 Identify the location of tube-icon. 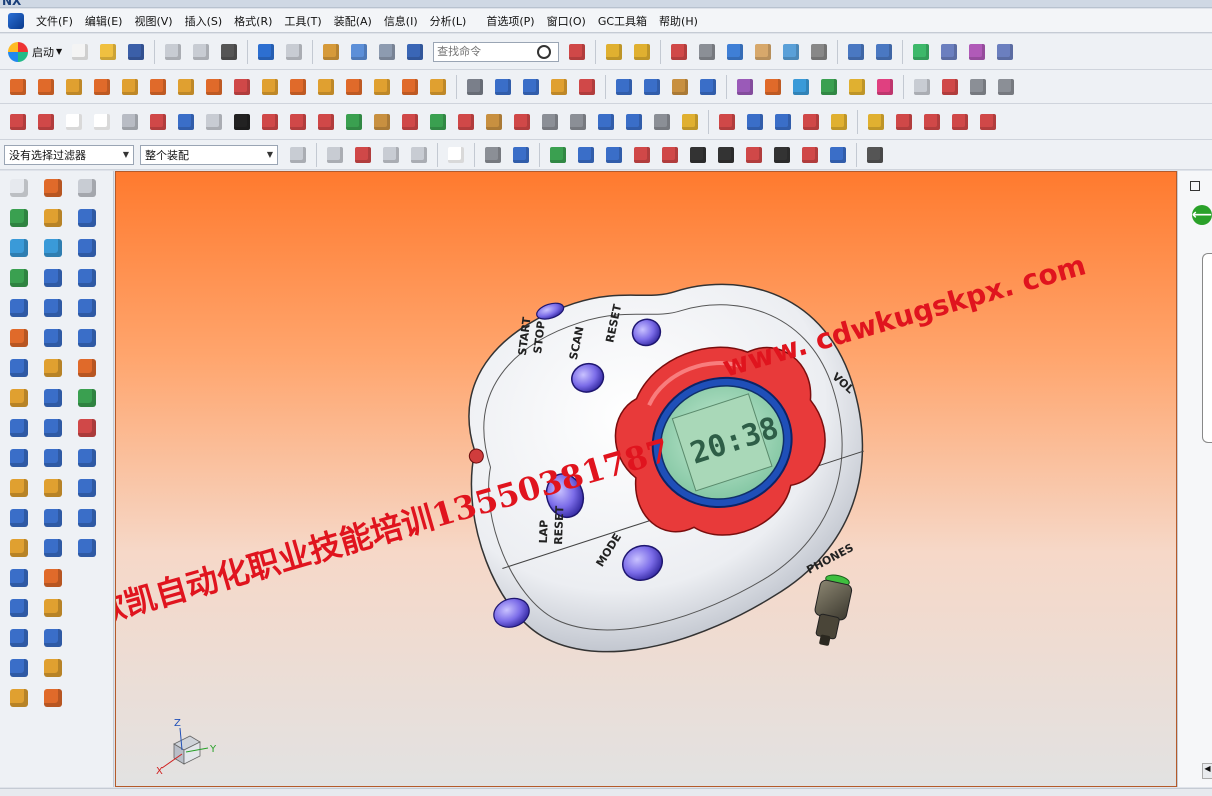
(87, 458).